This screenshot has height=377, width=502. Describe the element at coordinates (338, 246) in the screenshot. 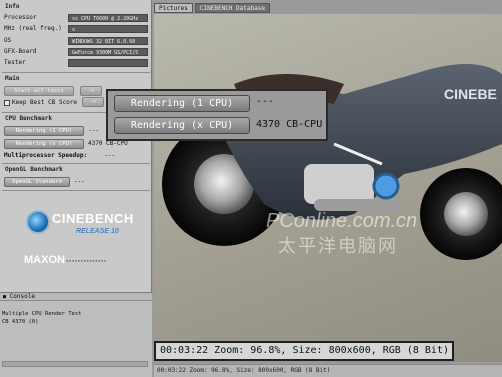

I see `watermark-cn: 太平洋电脑网` at that location.